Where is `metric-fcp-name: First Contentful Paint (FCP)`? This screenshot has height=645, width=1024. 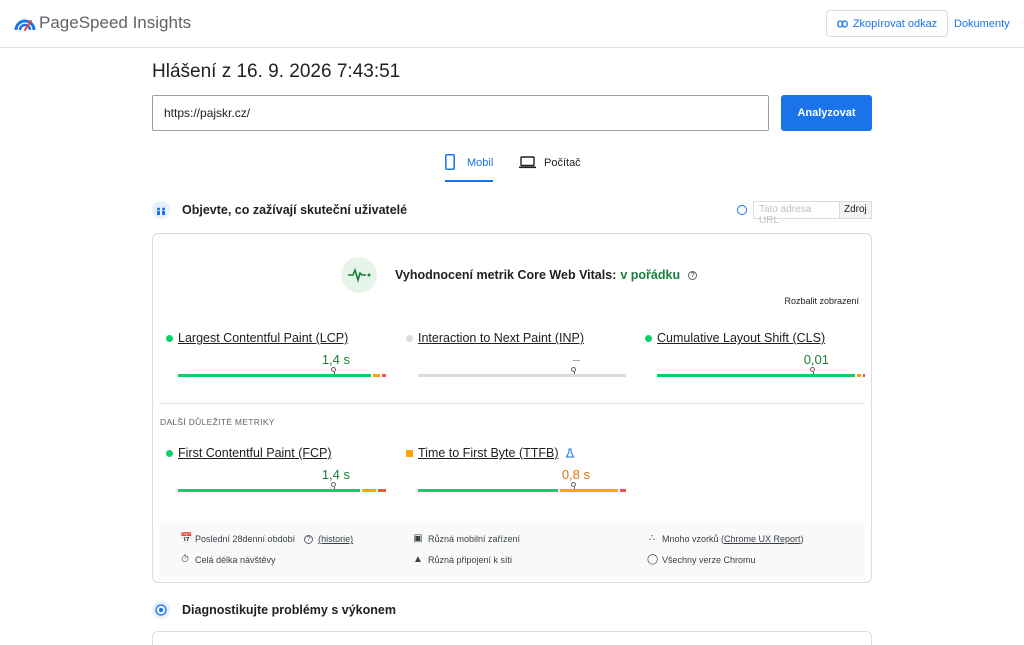 metric-fcp-name: First Contentful Paint (FCP) is located at coordinates (255, 453).